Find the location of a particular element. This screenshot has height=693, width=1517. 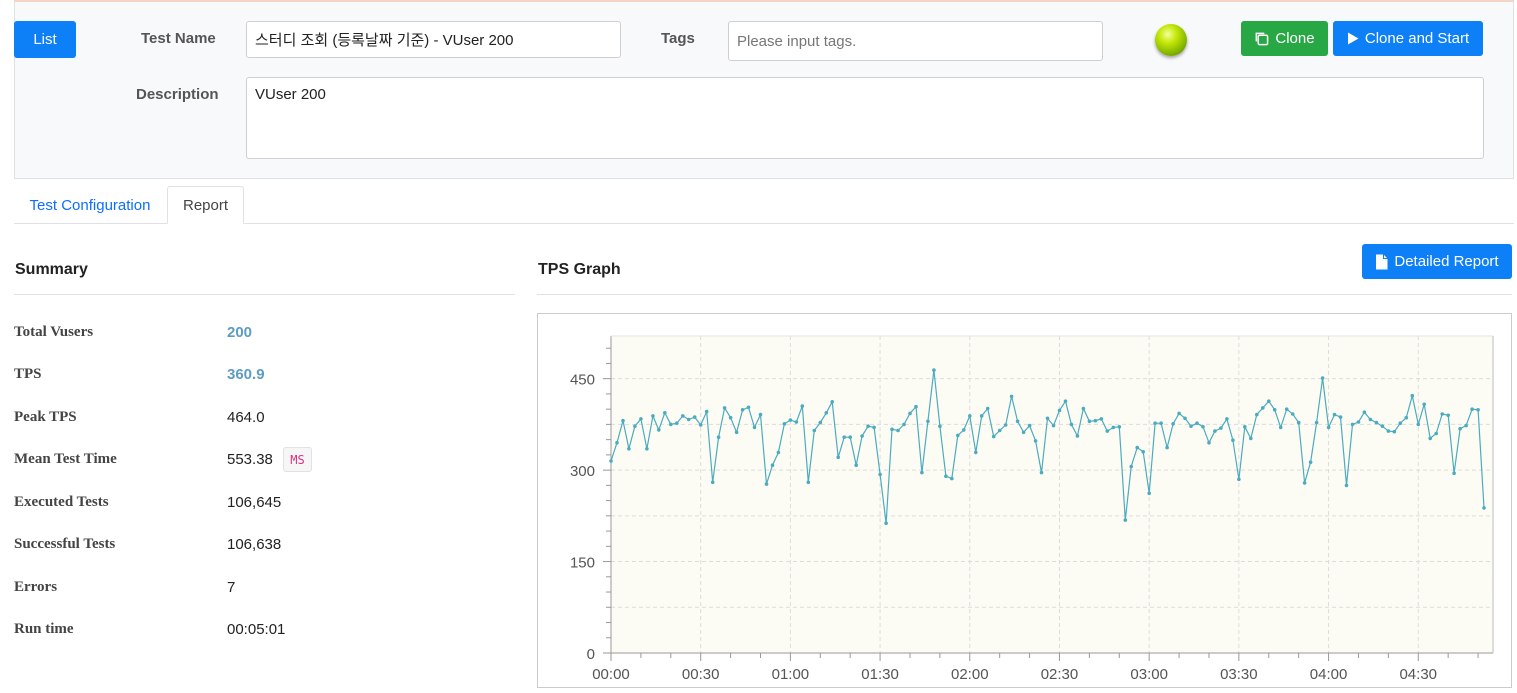

document-icon is located at coordinates (1382, 261).